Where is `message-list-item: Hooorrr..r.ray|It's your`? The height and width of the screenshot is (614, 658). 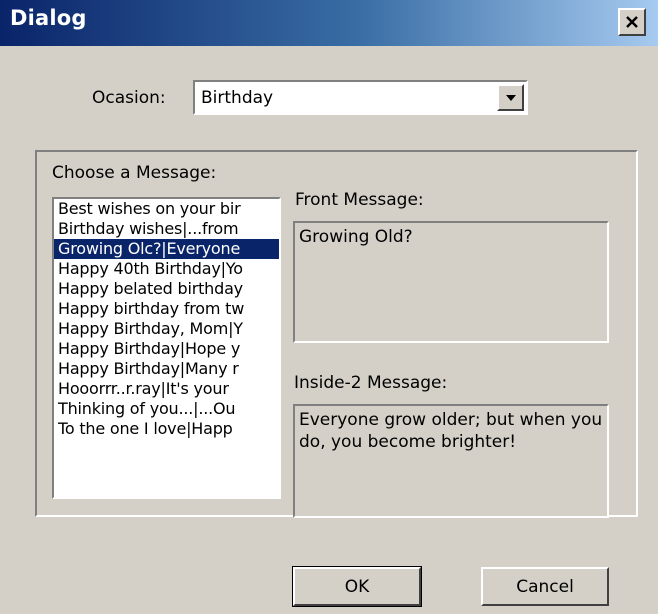 message-list-item: Hooorrr..r.ray|It's your is located at coordinates (166, 389).